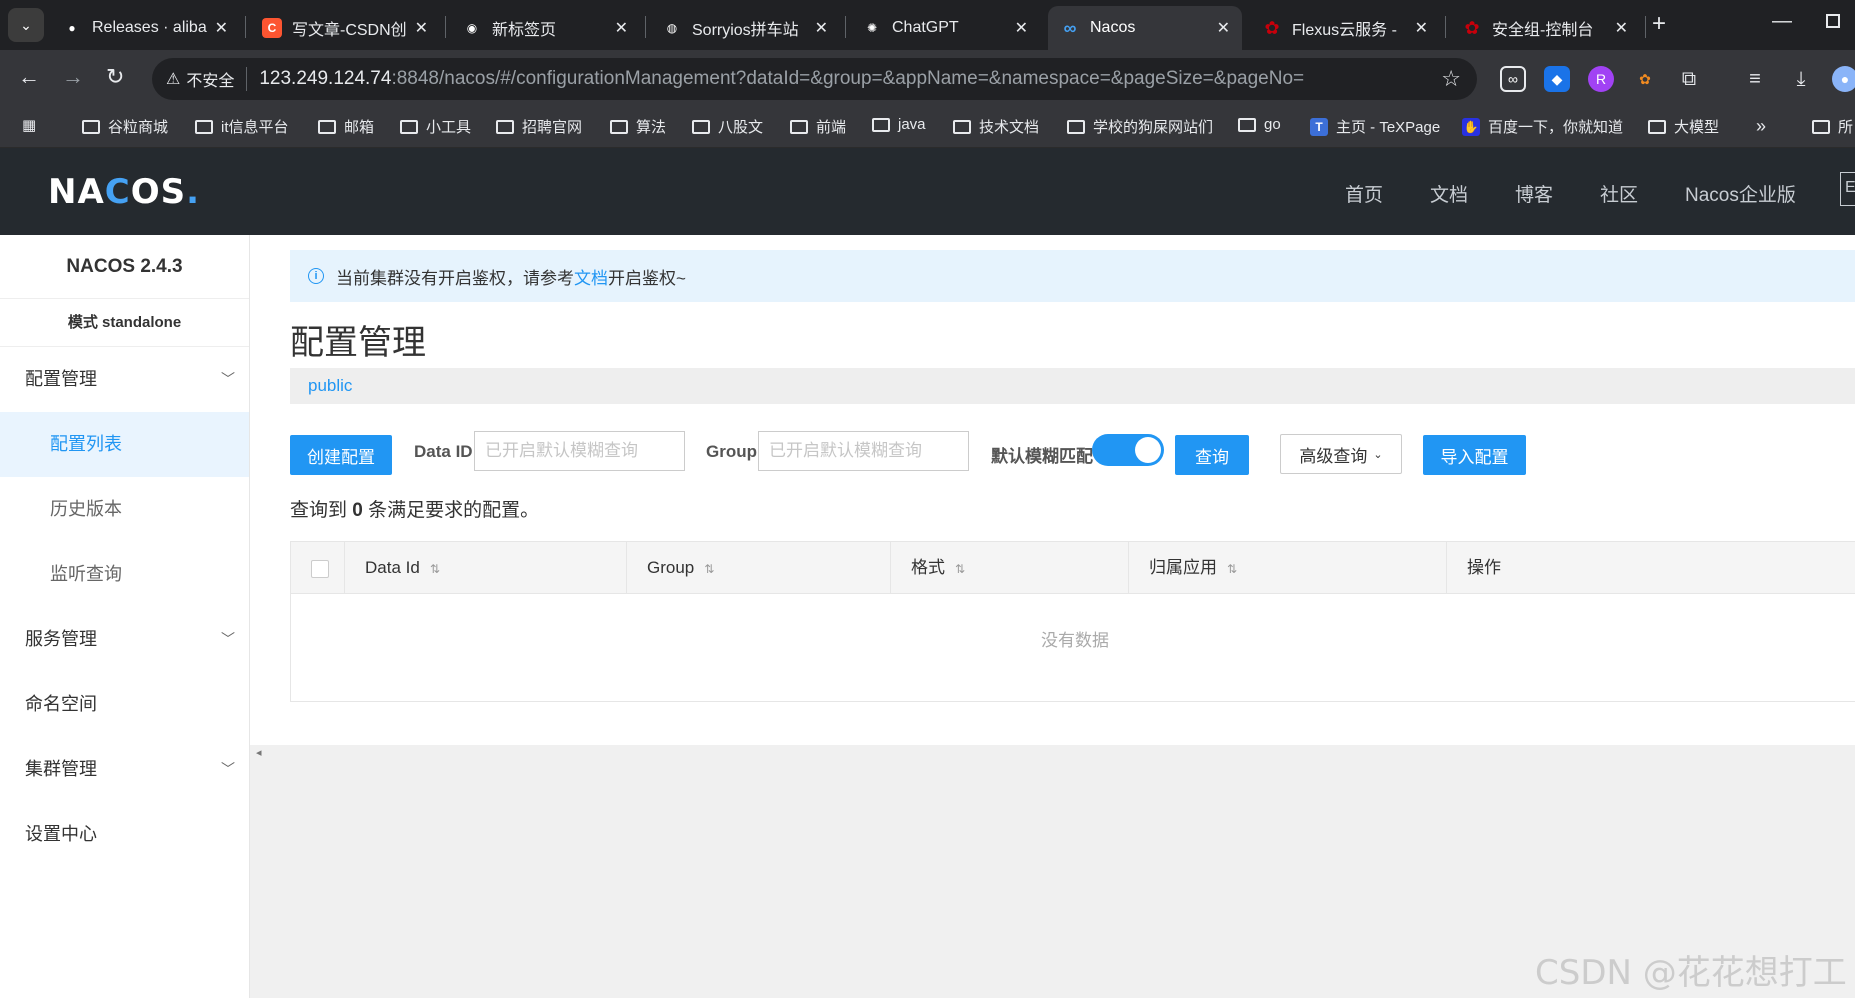  What do you see at coordinates (1557, 79) in the screenshot?
I see `extension-icon: ◆` at bounding box center [1557, 79].